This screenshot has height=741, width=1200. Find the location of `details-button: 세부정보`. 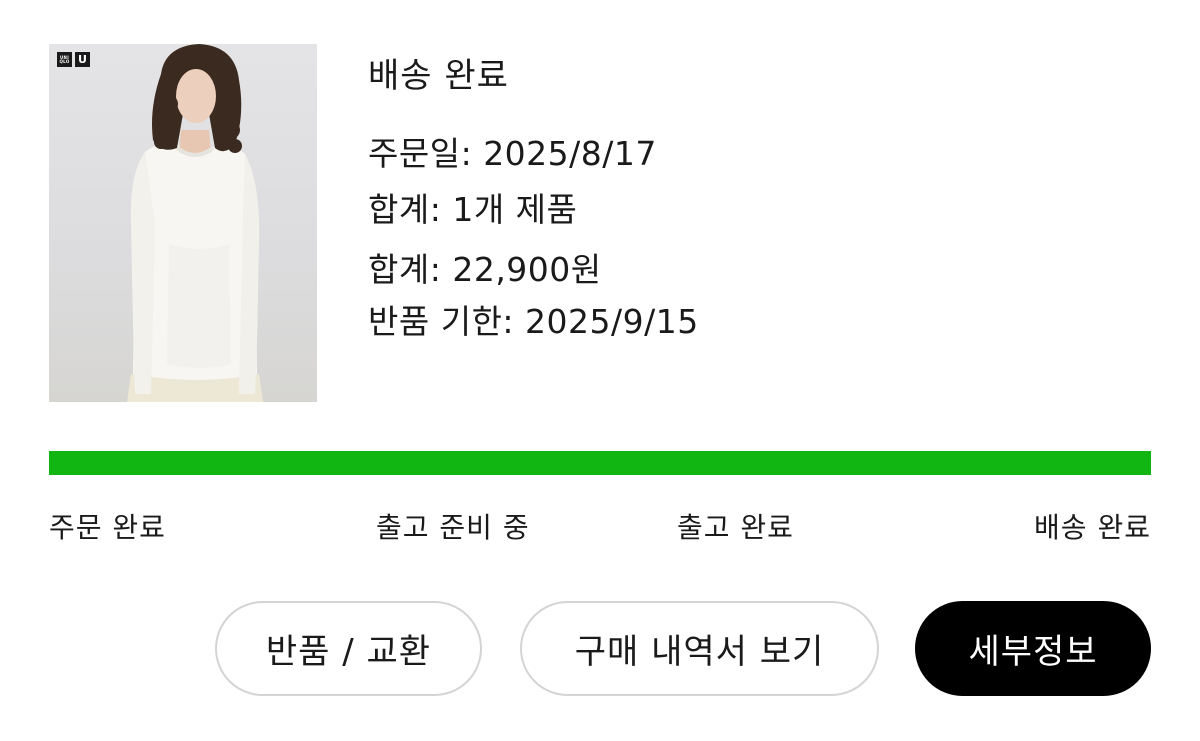

details-button: 세부정보 is located at coordinates (1033, 648).